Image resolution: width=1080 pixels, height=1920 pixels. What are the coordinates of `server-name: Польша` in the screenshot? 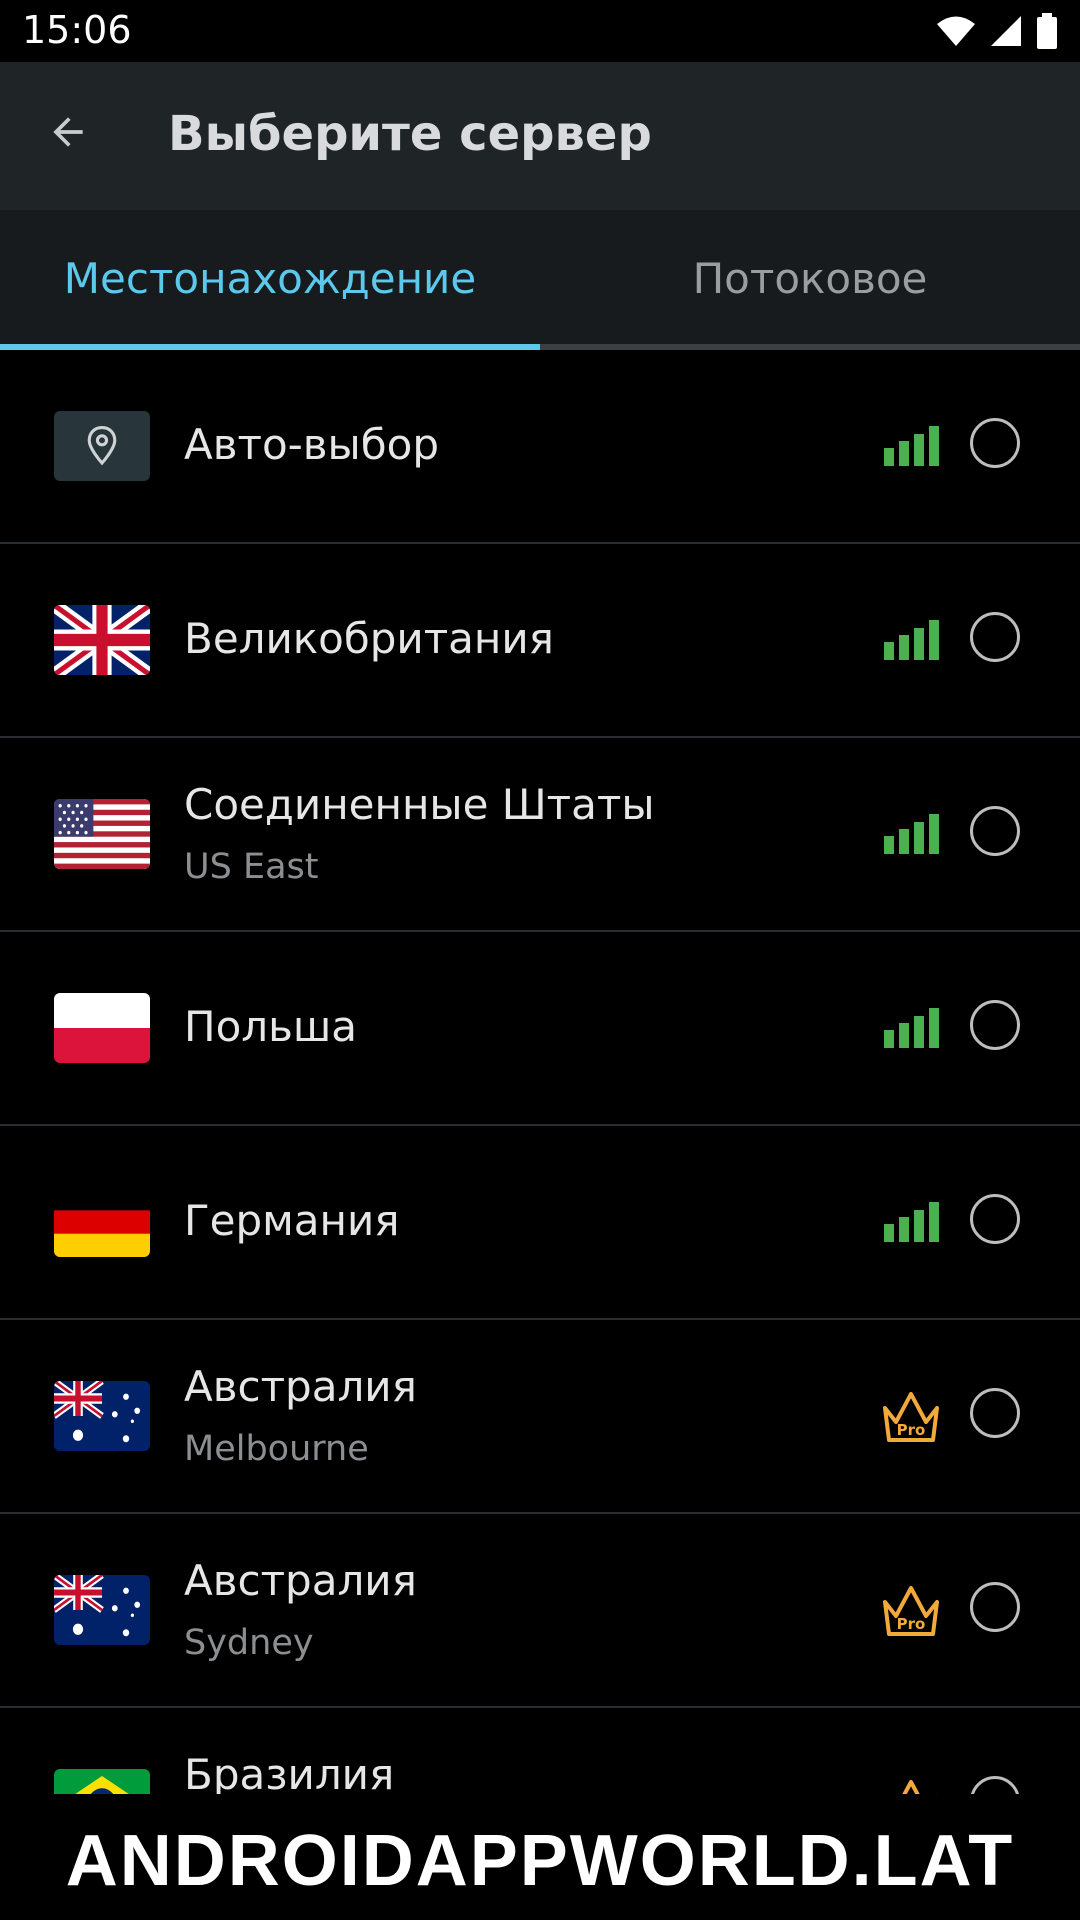 It's located at (271, 1026).